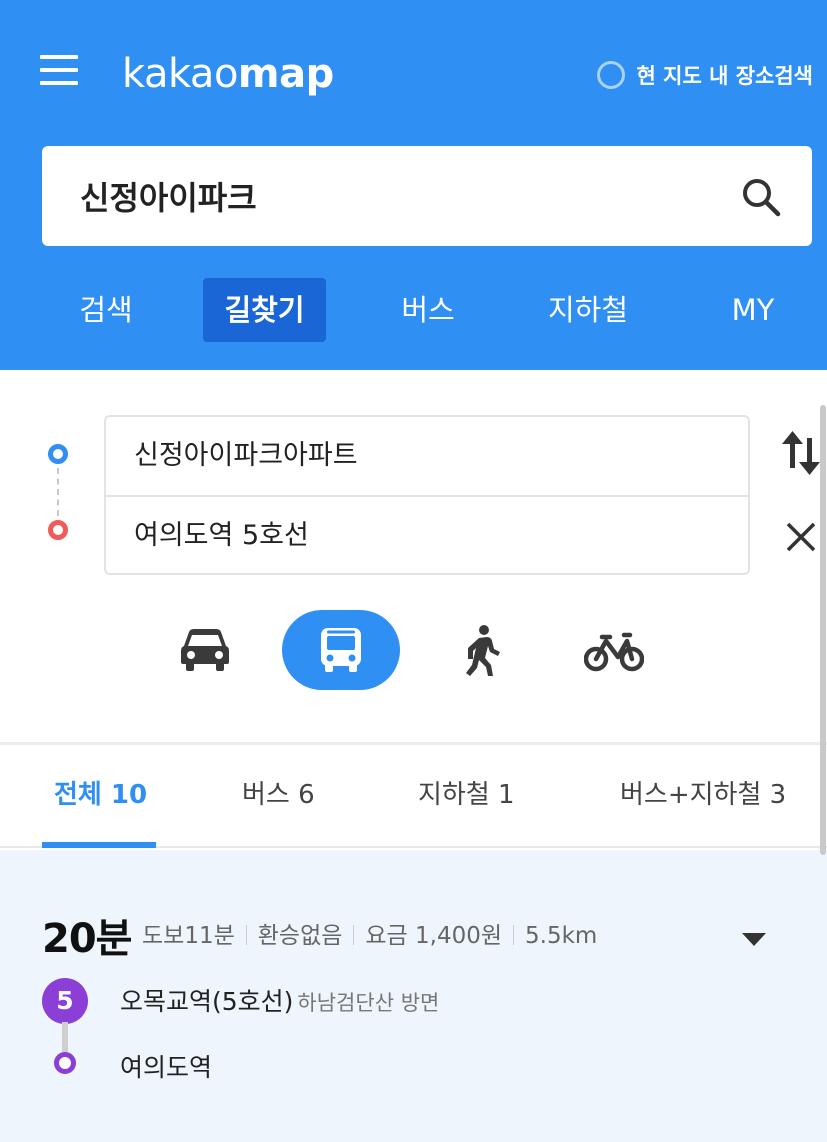 This screenshot has width=827, height=1142. Describe the element at coordinates (434, 936) in the screenshot. I see `fare-info: 요금 1,400원` at that location.